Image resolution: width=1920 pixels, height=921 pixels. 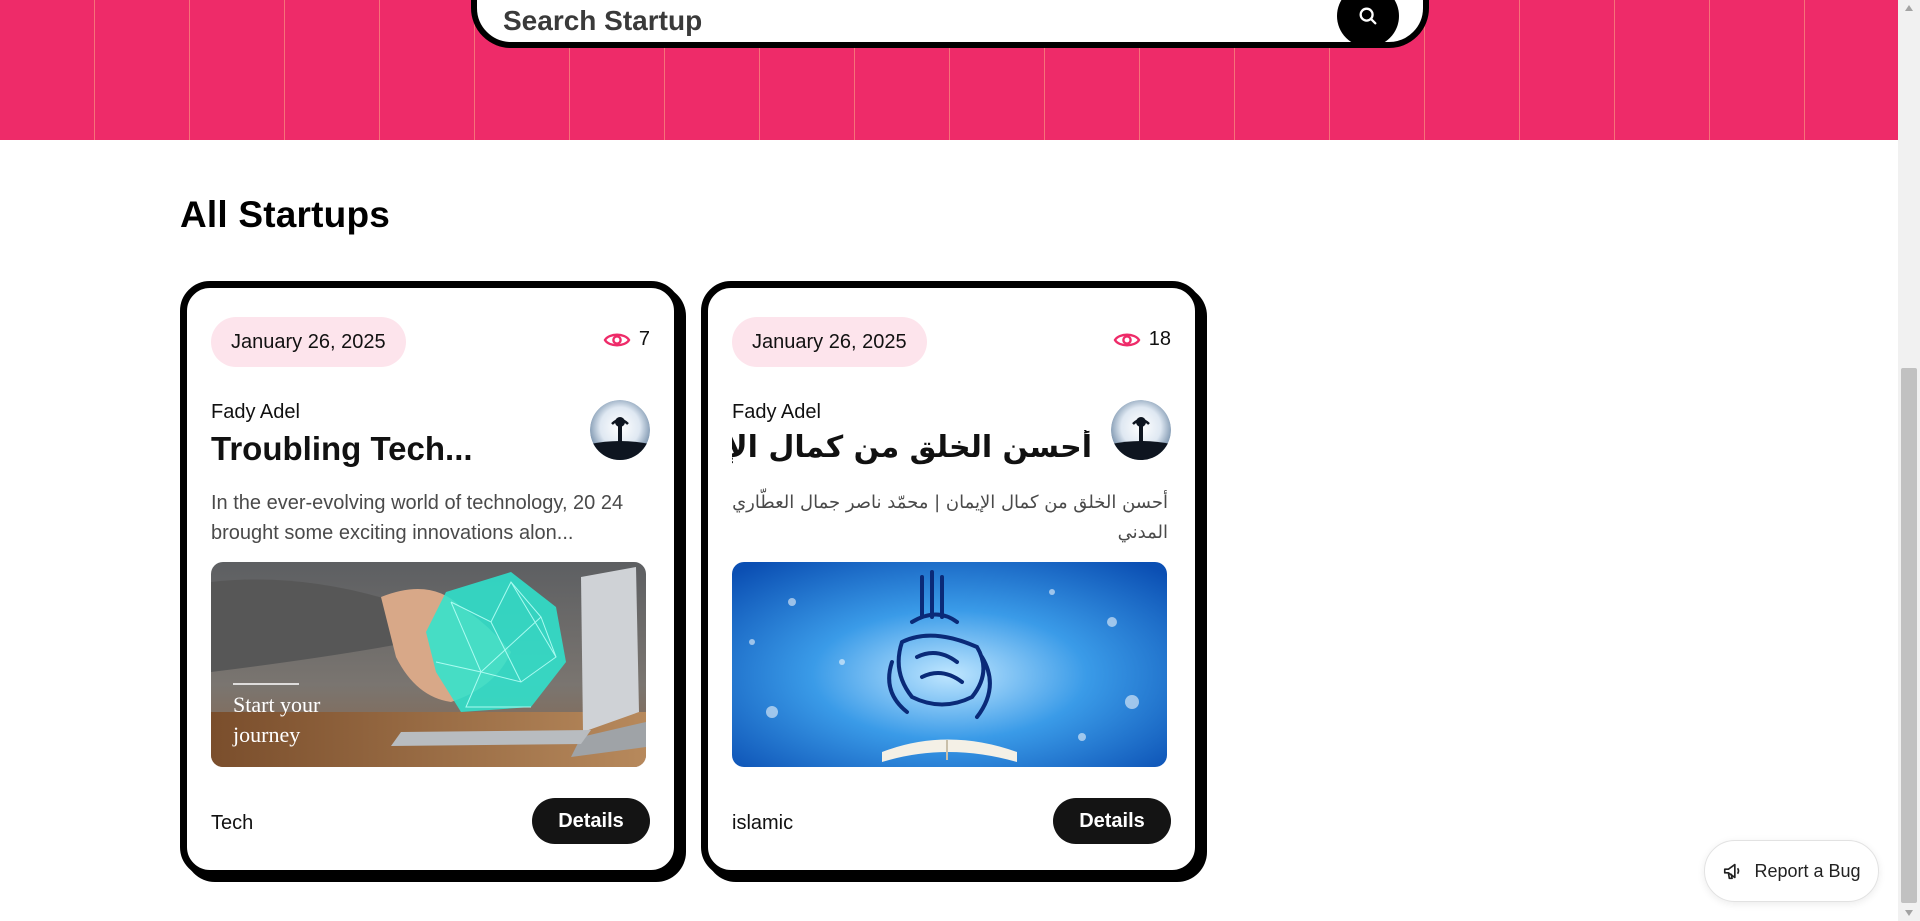 I want to click on image-caption-line2: journey, so click(x=266, y=734).